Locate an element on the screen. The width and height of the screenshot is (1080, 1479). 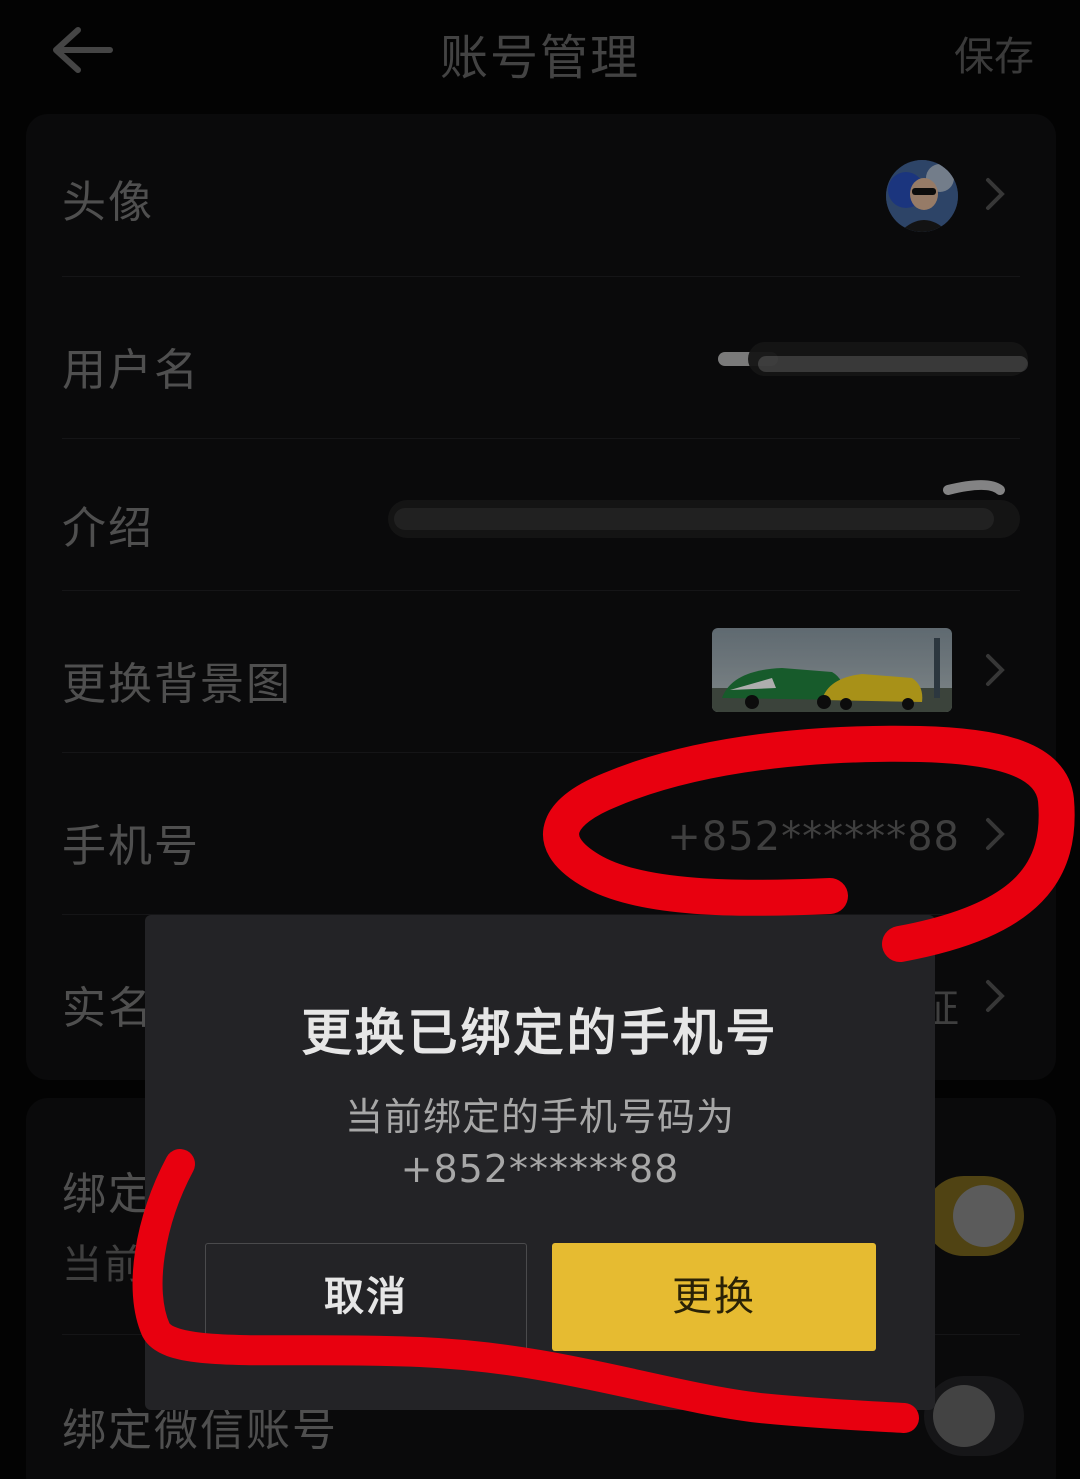
dialog-message-line1: 当前绑定的手机号码为 is located at coordinates (539, 1117).